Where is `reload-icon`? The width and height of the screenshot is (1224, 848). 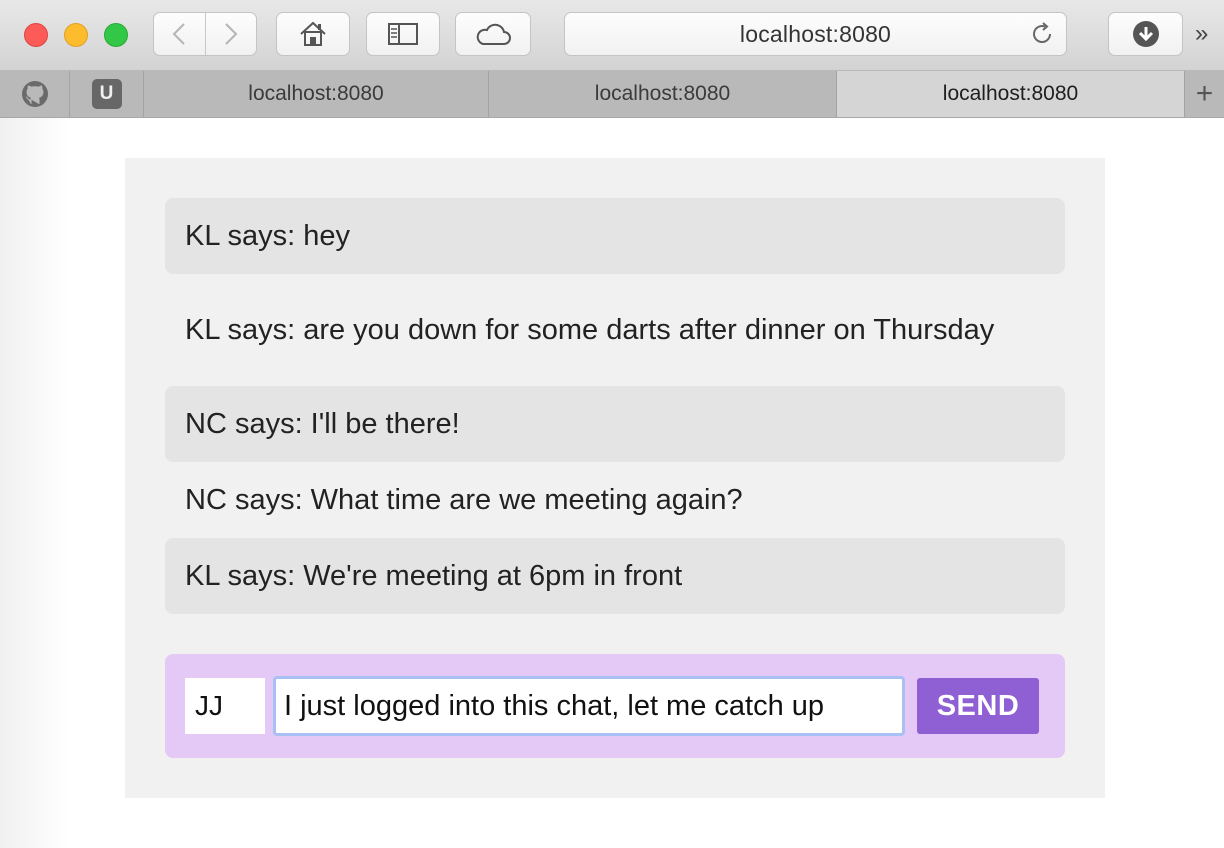
reload-icon is located at coordinates (1042, 34).